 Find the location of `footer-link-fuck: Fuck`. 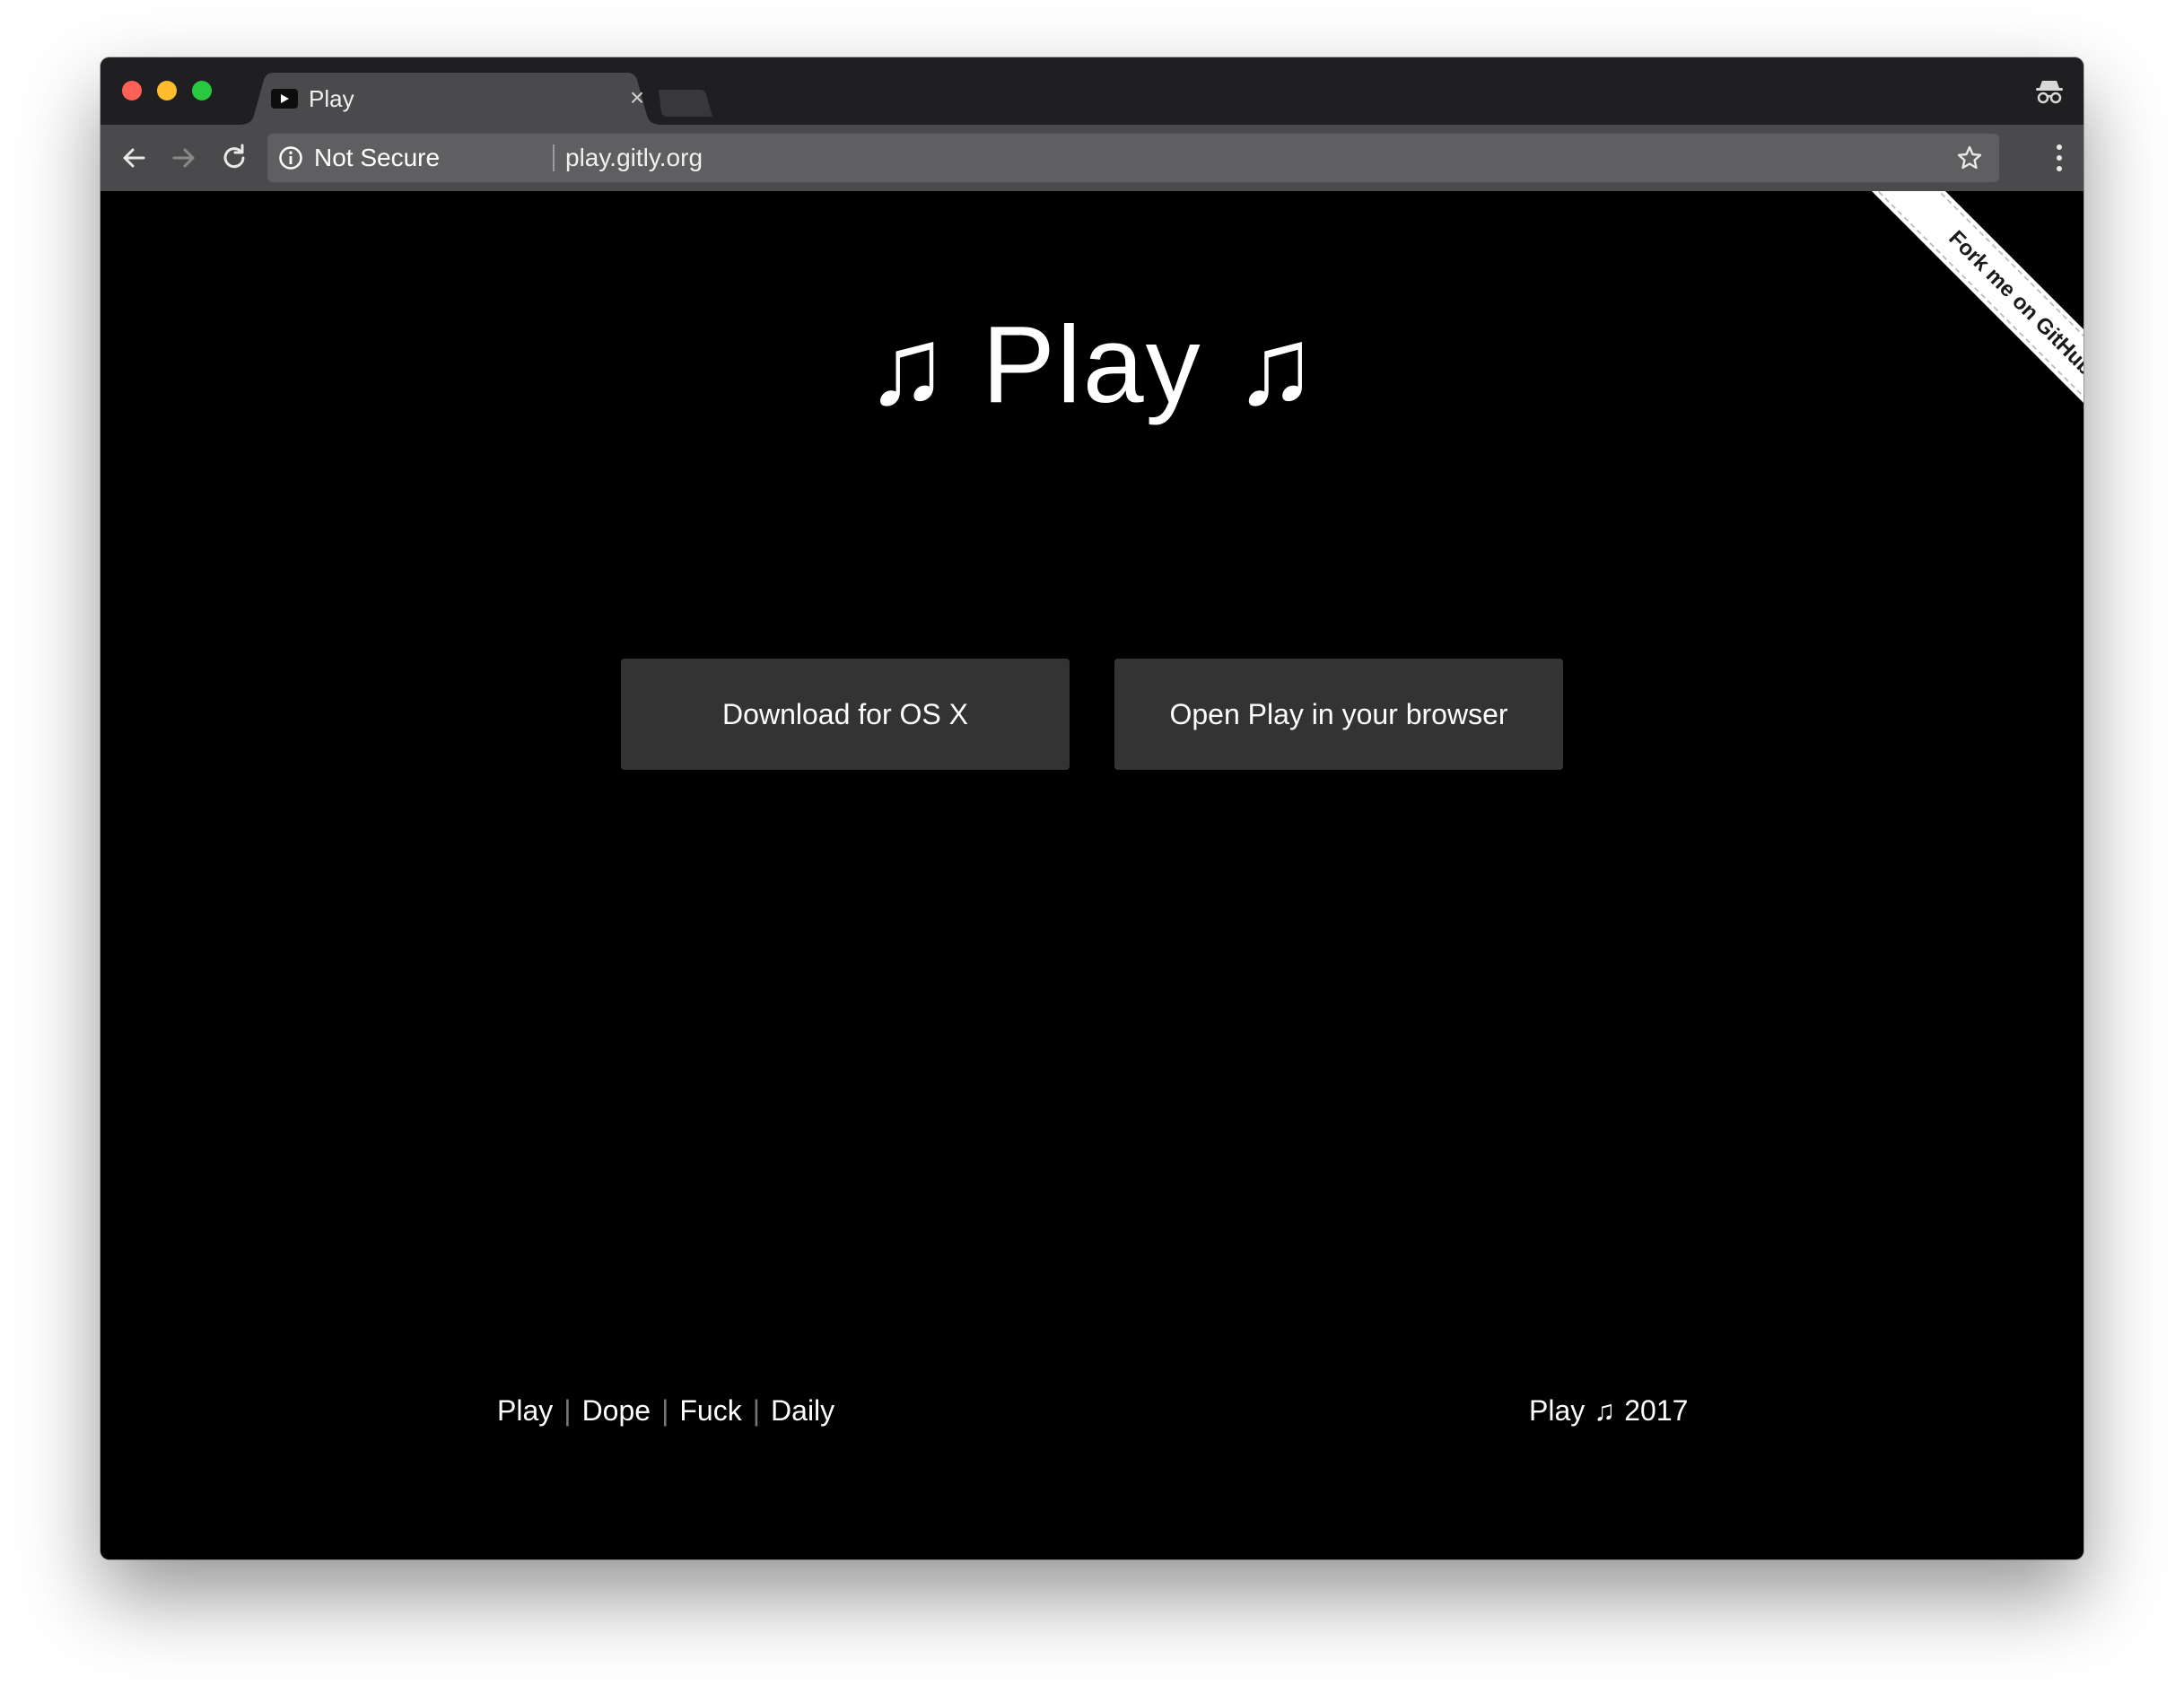

footer-link-fuck: Fuck is located at coordinates (710, 1411).